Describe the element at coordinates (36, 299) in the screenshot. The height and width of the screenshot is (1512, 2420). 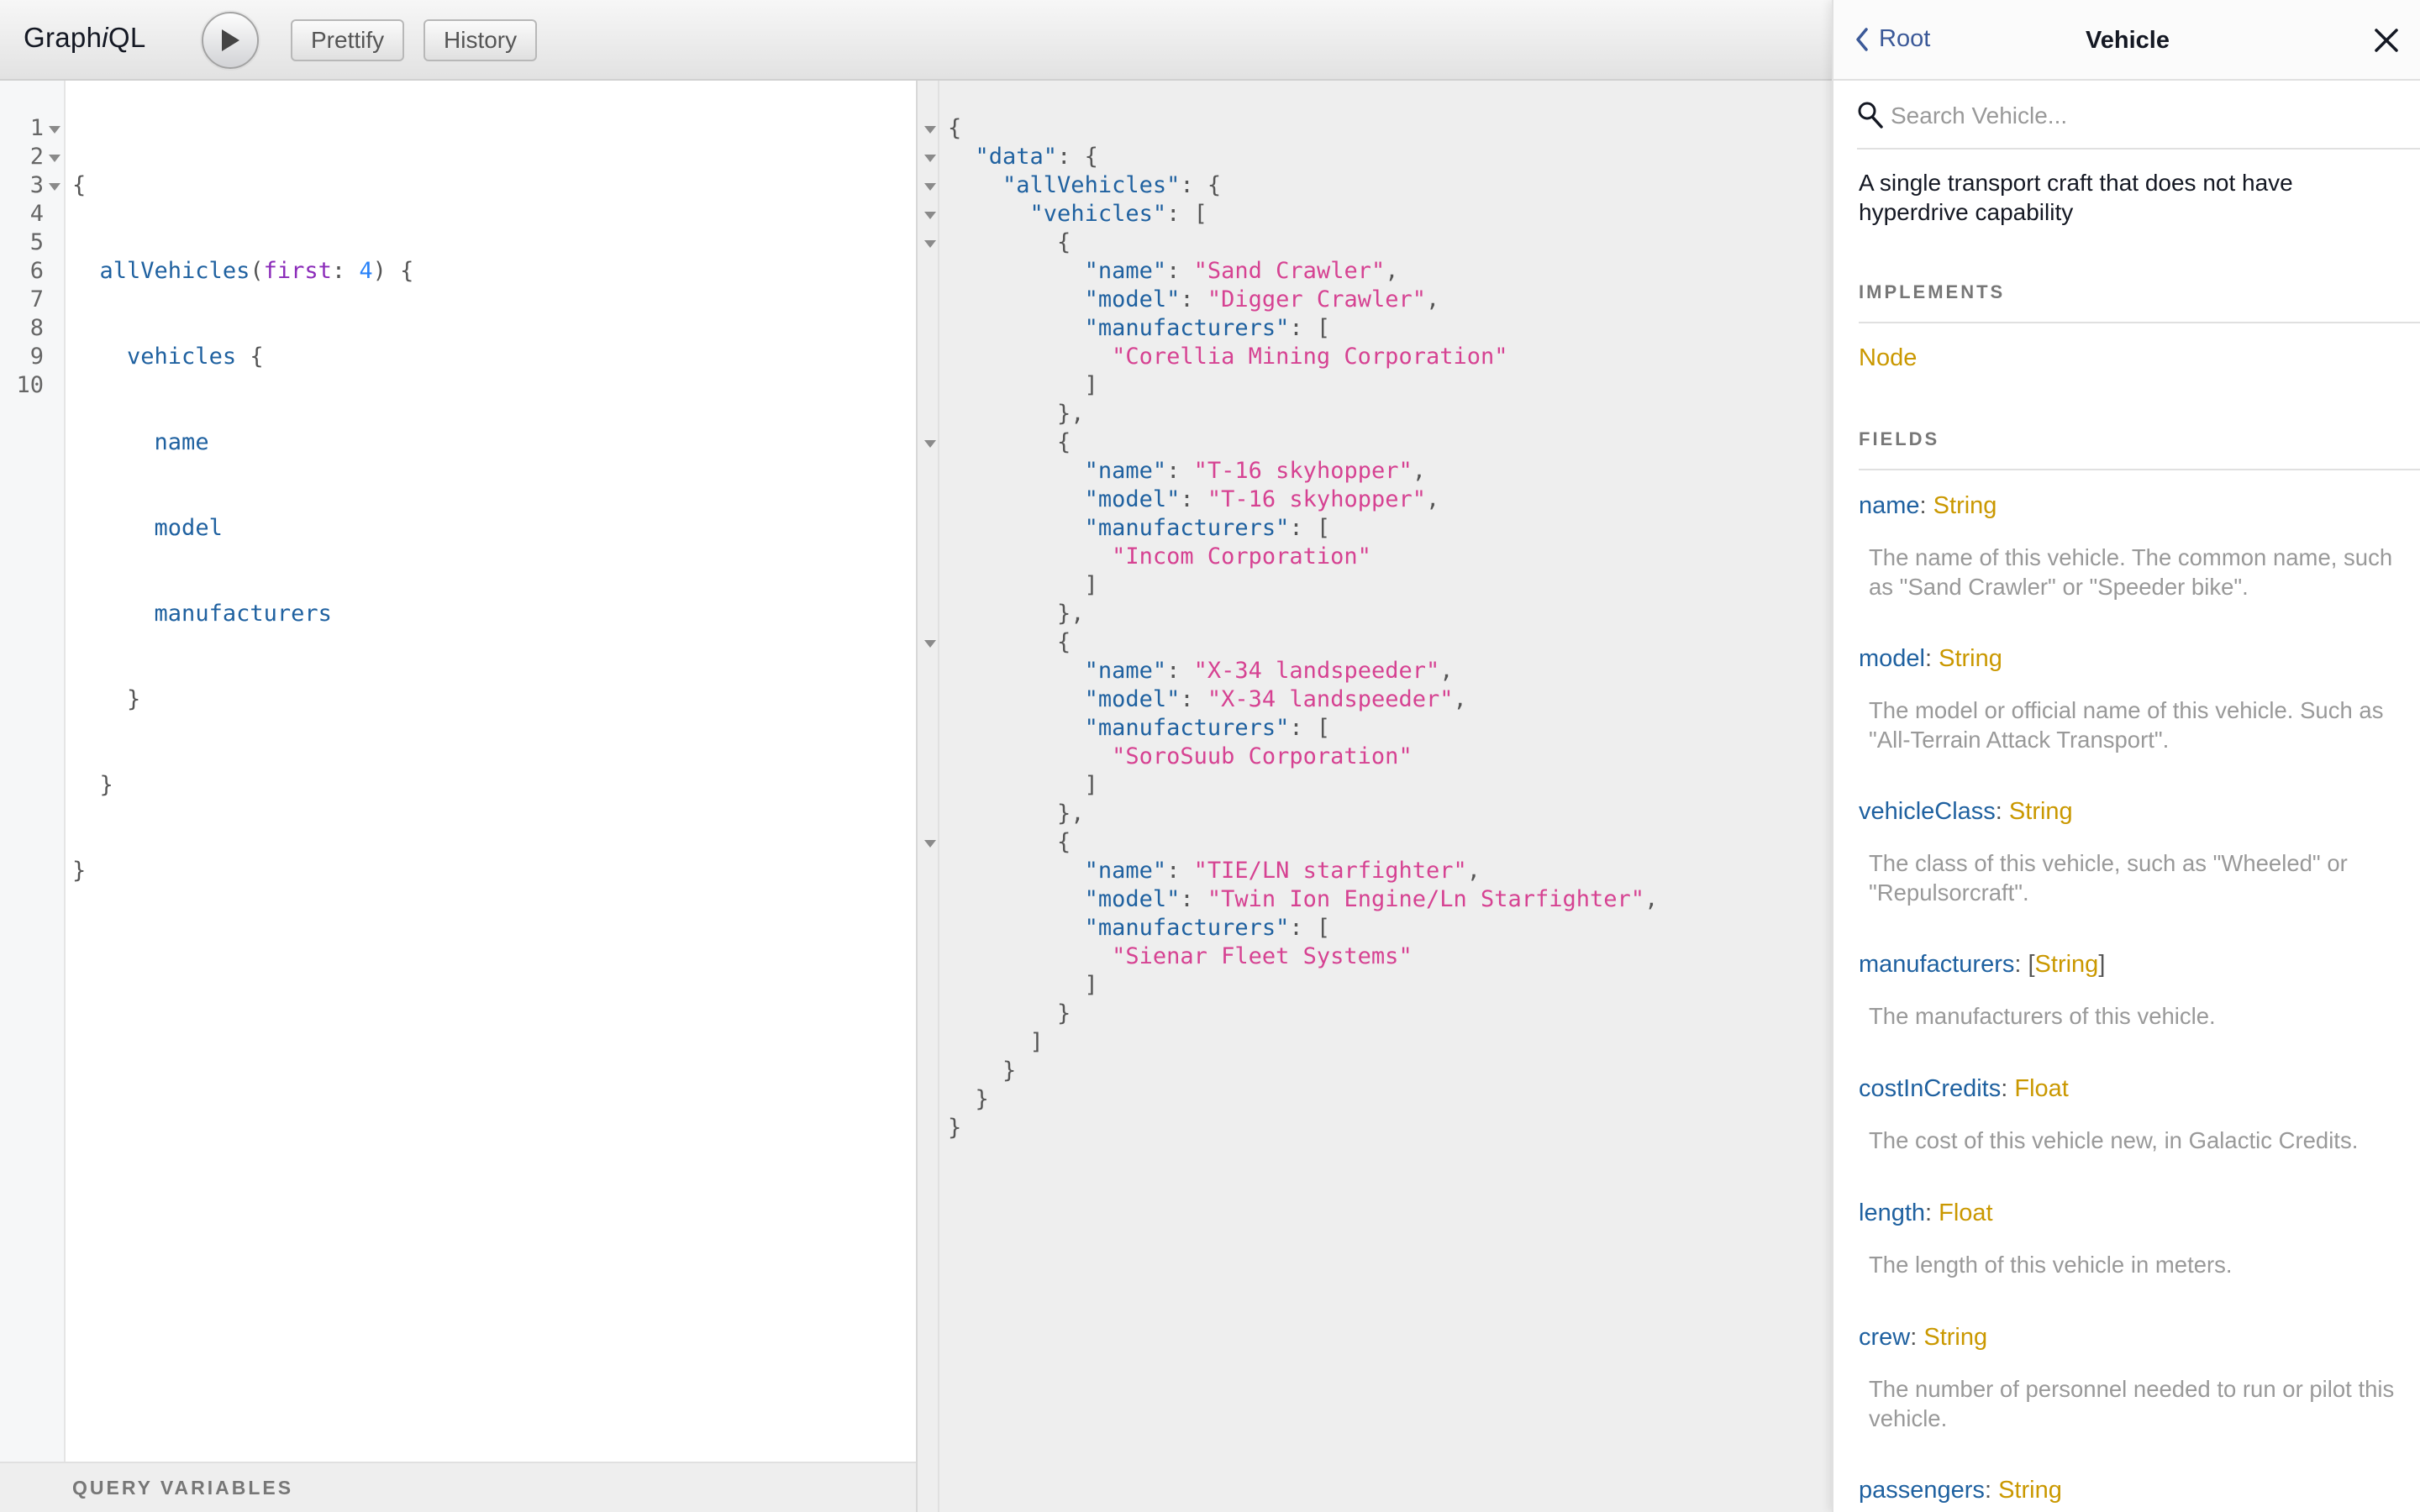
I see `line-number: 7` at that location.